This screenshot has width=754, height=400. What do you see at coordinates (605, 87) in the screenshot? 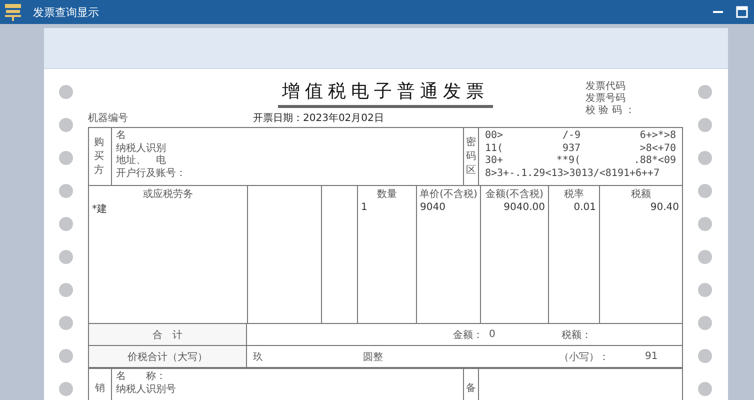
I see `invoice-code-label: 发票代码` at bounding box center [605, 87].